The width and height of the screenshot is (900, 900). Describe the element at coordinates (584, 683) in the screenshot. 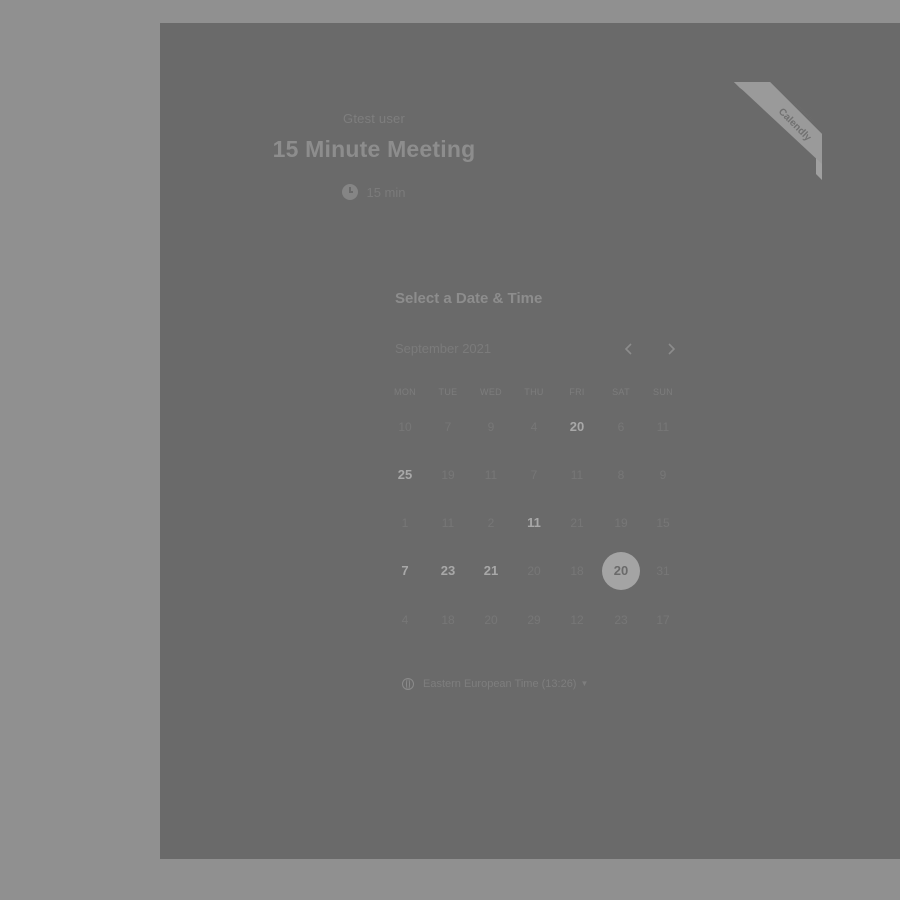

I see `caret-down-icon: ▼` at that location.